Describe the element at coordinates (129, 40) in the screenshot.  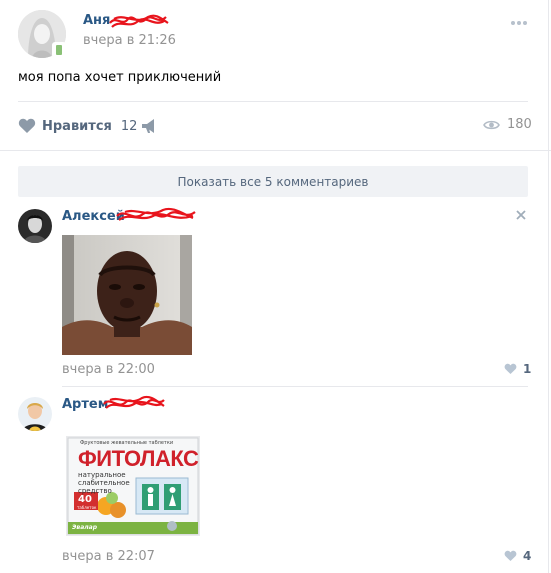
I see `post-time: вчера в 21:26` at that location.